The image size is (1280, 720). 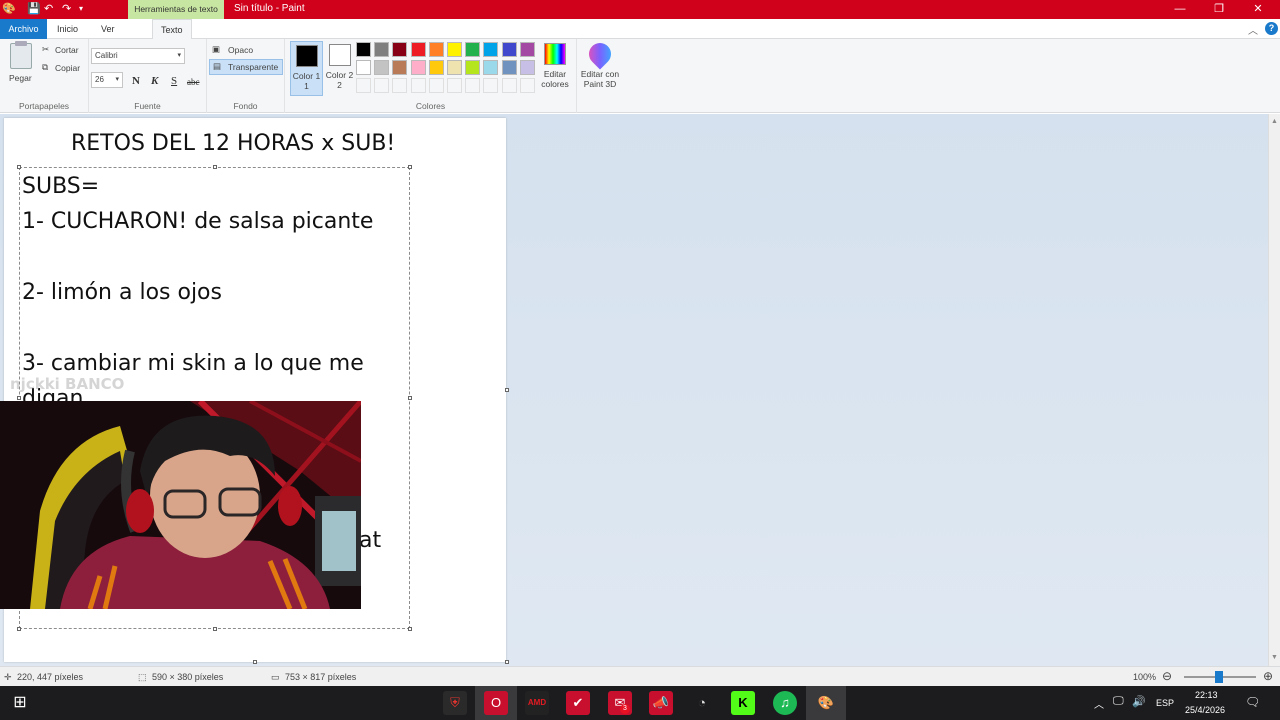 I want to click on zoom-slider-thumb, so click(x=1219, y=677).